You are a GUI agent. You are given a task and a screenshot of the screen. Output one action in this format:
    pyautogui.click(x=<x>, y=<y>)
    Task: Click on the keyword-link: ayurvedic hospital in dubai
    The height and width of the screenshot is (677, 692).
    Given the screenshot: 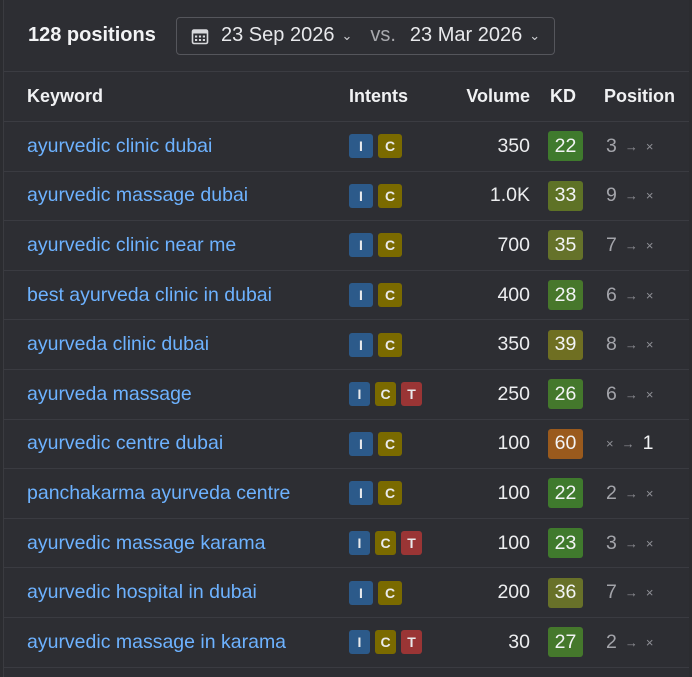 What is the action you would take?
    pyautogui.click(x=142, y=592)
    